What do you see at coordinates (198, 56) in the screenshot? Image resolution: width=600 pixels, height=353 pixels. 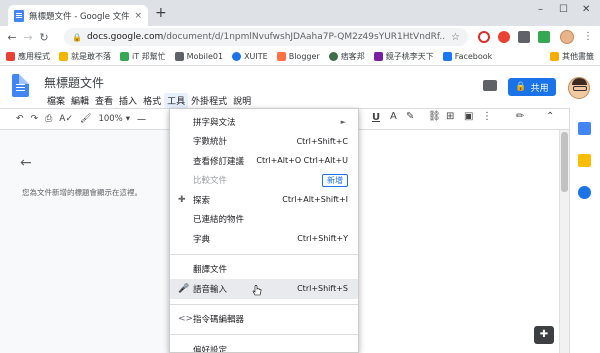 I see `bookmark-item: Mobile01` at bounding box center [198, 56].